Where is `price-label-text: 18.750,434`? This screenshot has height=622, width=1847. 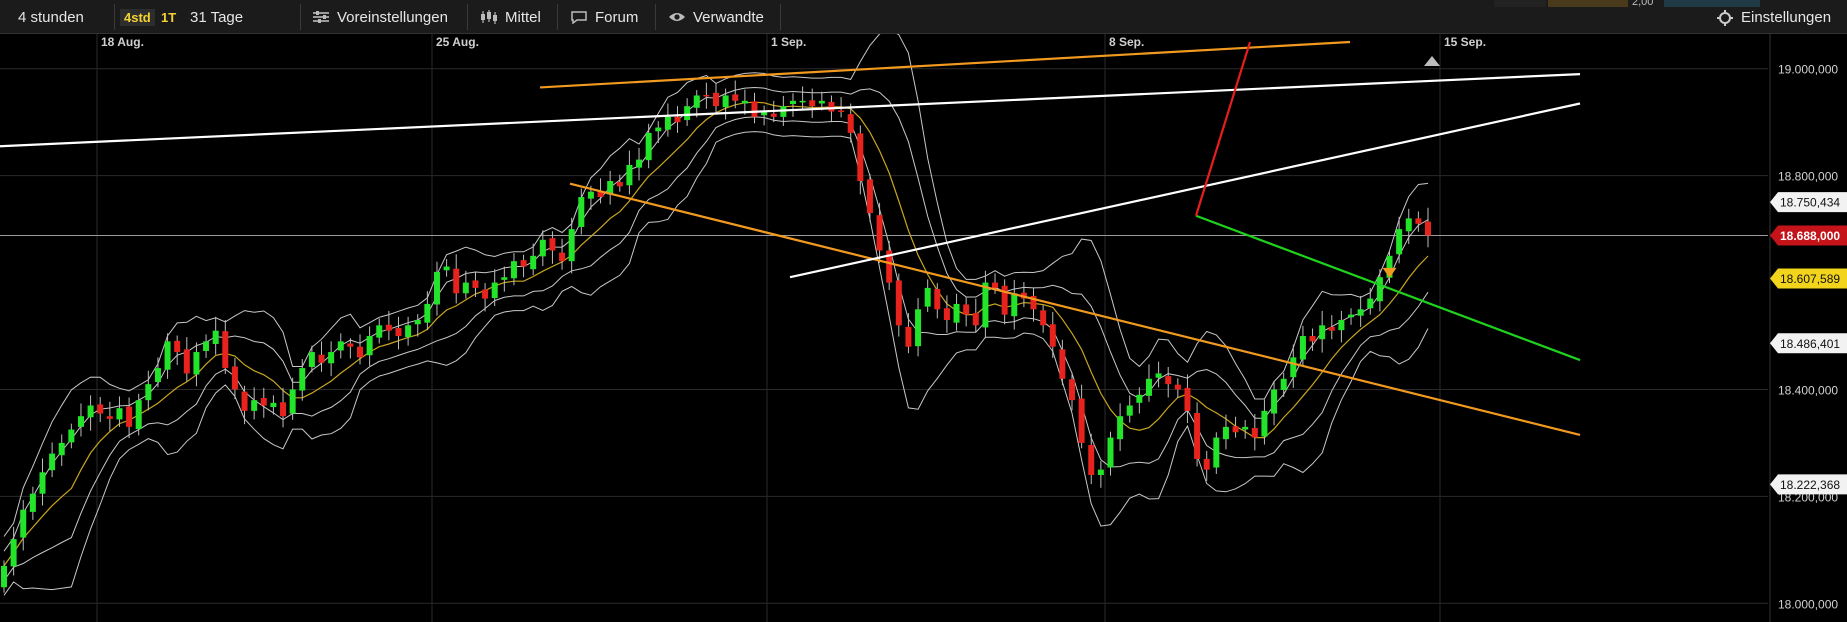
price-label-text: 18.750,434 is located at coordinates (1810, 203).